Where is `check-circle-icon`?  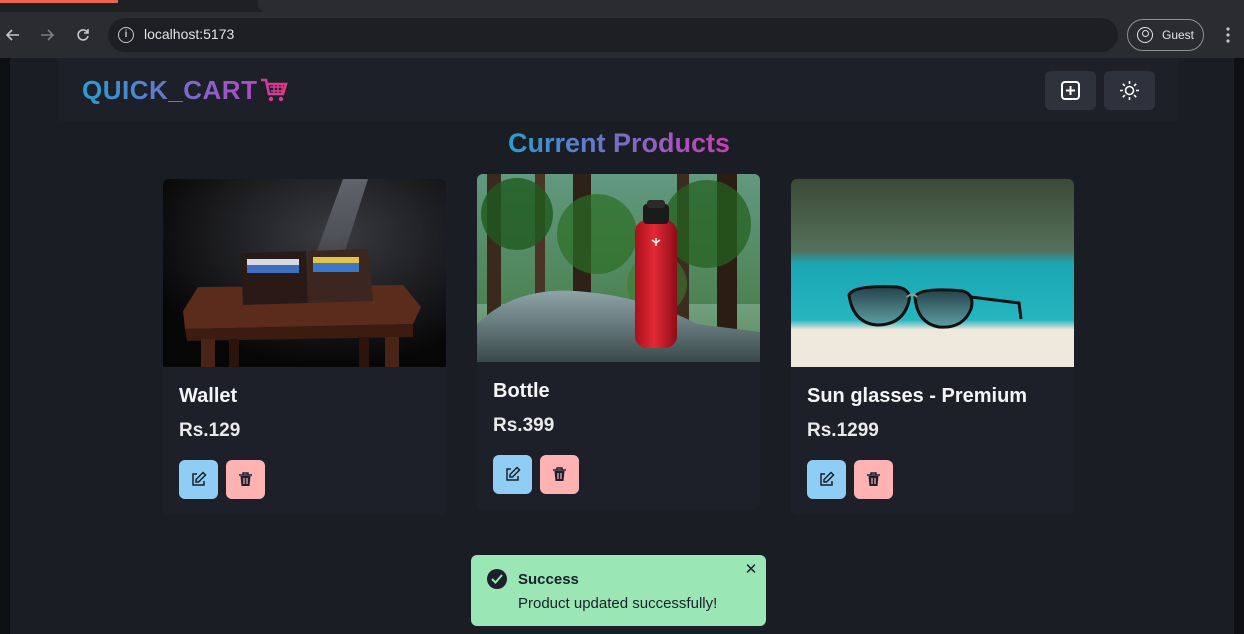
check-circle-icon is located at coordinates (497, 579).